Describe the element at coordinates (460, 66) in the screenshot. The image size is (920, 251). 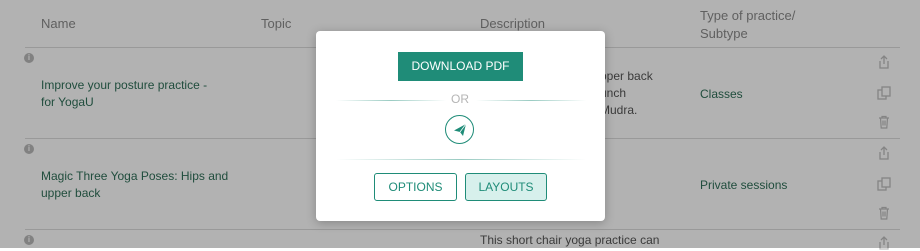
I see `download-pdf-button: DOWNLOAD PDF` at that location.